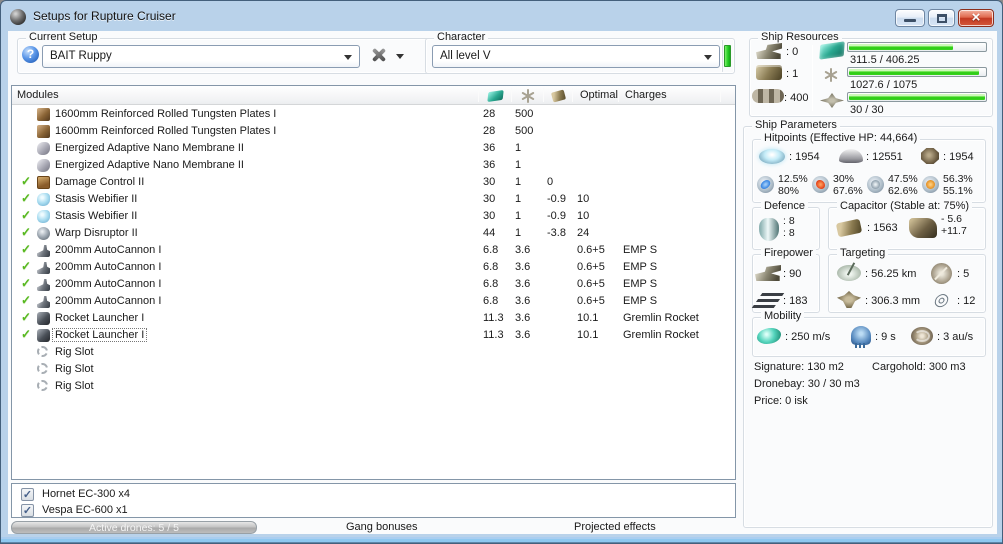 The height and width of the screenshot is (544, 1003). Describe the element at coordinates (848, 185) in the screenshot. I see `thermal-resist-values: 30% 67.6%` at that location.